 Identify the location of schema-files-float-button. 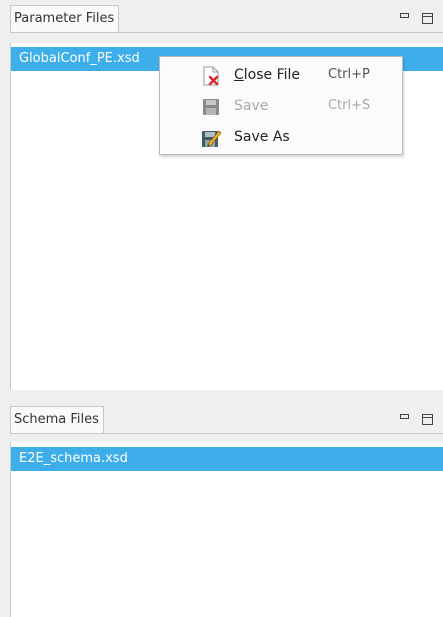
(428, 419).